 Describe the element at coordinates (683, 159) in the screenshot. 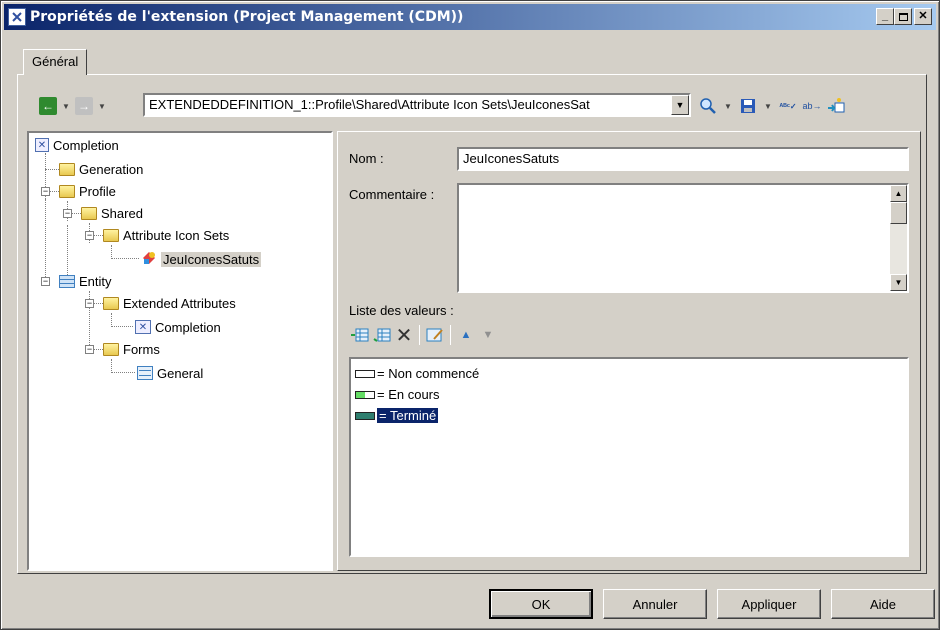

I see `name-input: JeuIconesSatuts` at that location.